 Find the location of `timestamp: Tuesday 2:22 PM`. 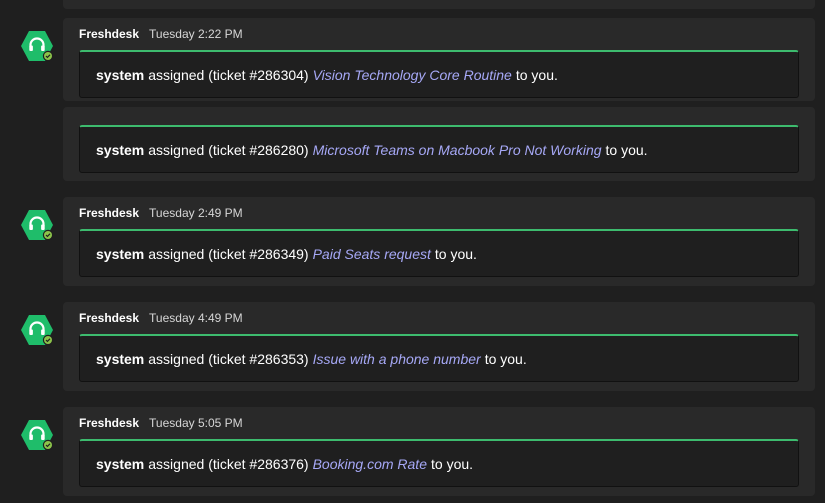

timestamp: Tuesday 2:22 PM is located at coordinates (196, 34).